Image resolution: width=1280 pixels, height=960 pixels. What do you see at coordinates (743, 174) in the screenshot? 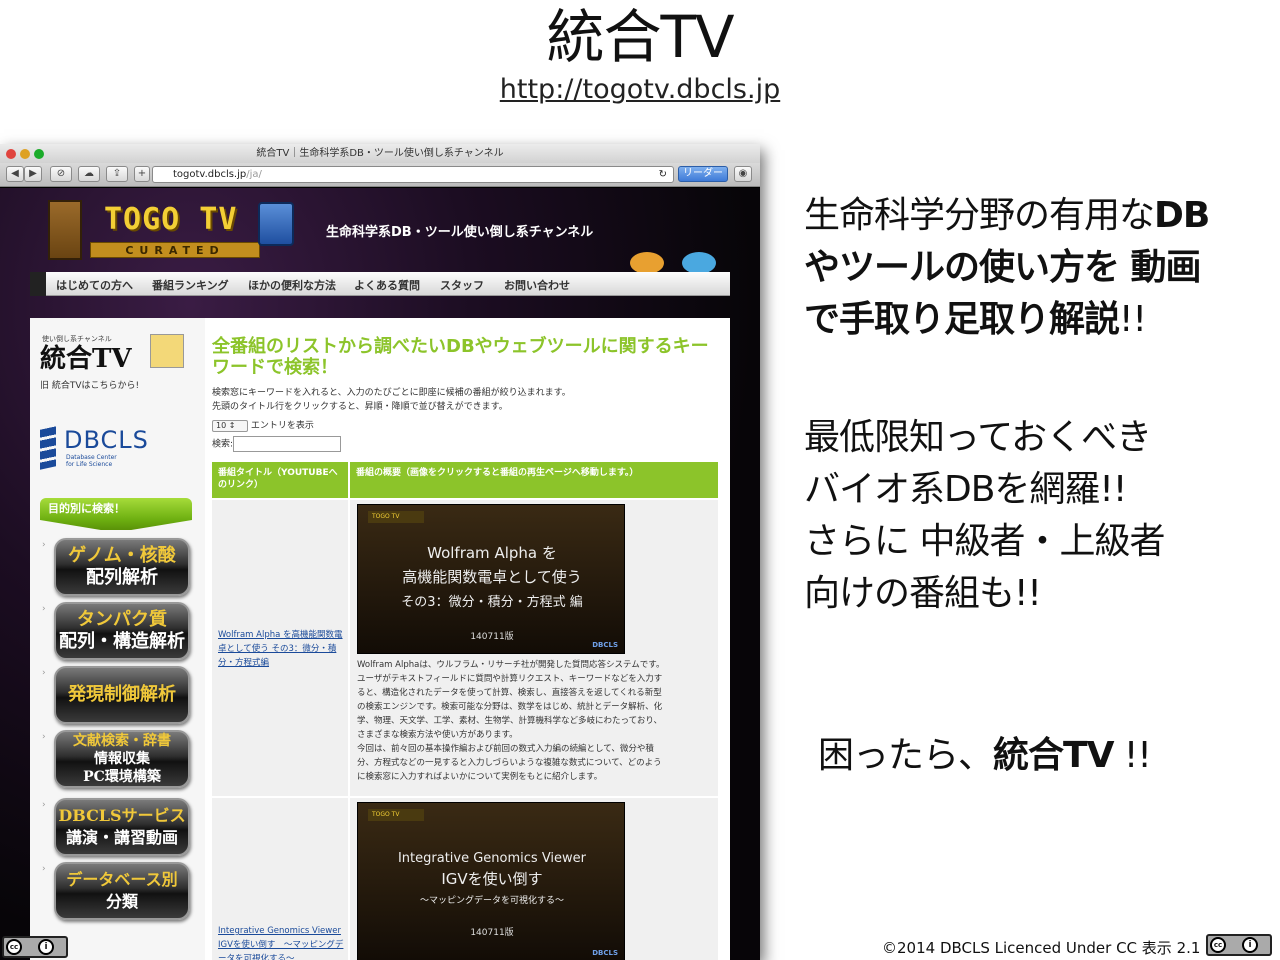
I see `download-icon: ◉` at bounding box center [743, 174].